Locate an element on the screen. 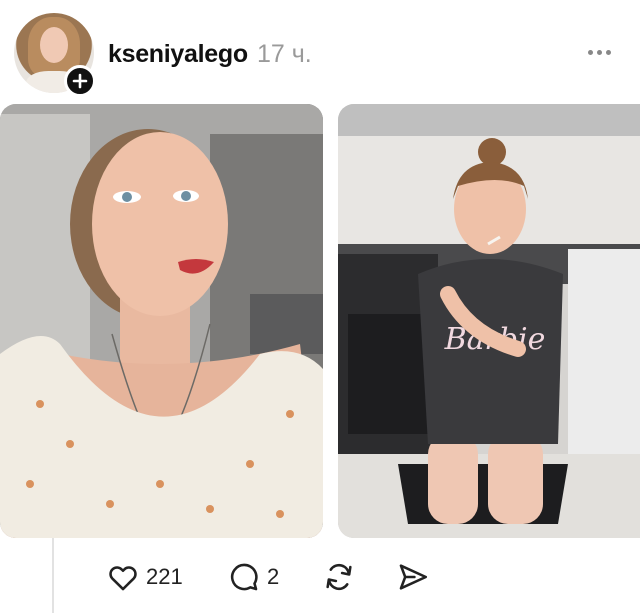 The image size is (640, 613). username: kseniyalego is located at coordinates (178, 54).